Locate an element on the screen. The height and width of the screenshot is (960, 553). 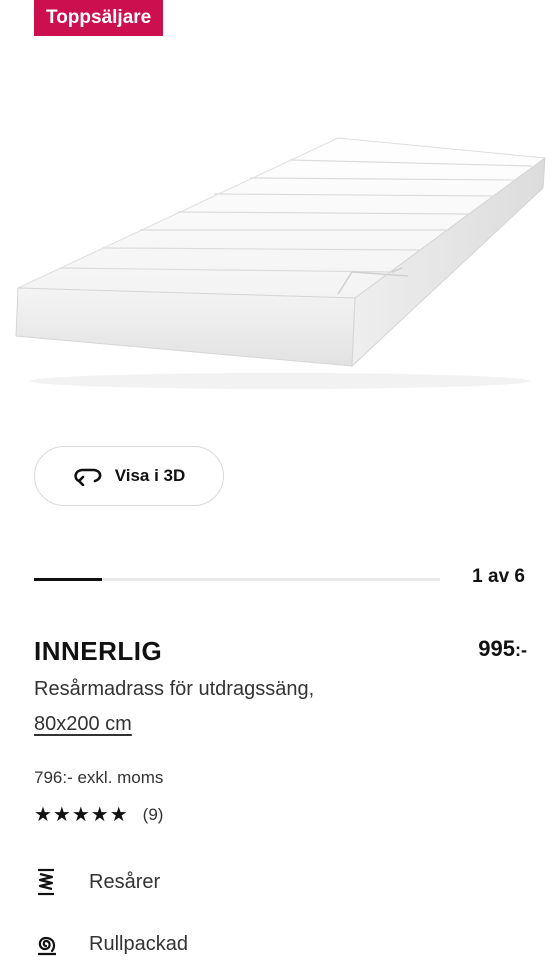
feature-rolled: Rullpackad is located at coordinates (111, 944).